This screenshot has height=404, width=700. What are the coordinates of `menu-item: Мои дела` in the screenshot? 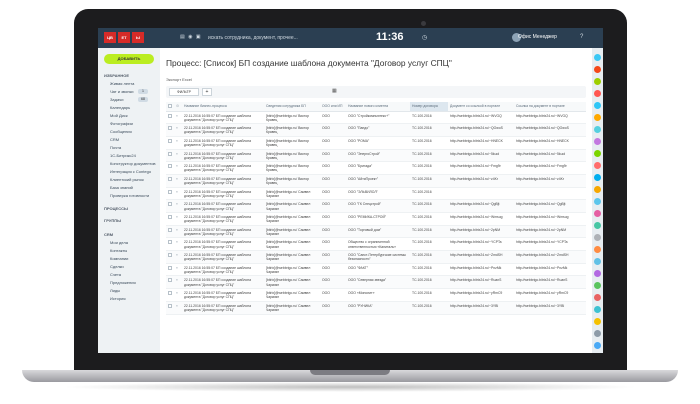 It's located at (119, 242).